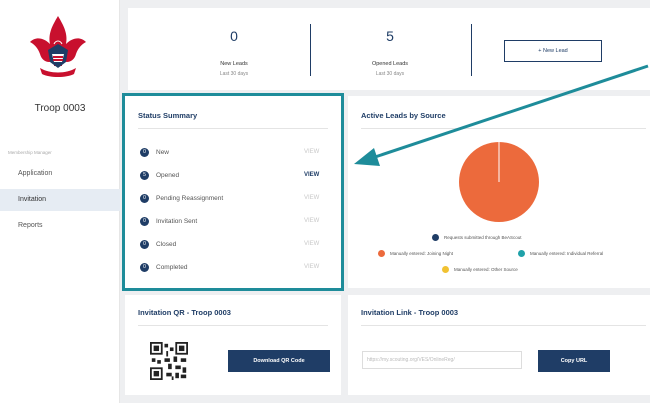  I want to click on qr-code-image, so click(169, 361).